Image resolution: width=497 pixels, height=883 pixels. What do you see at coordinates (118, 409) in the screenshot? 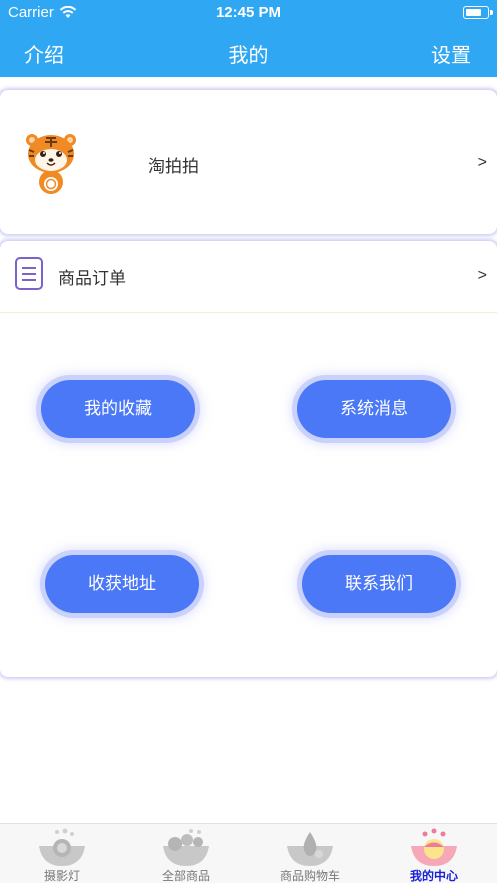
I see `favorites-button: 我的收藏` at bounding box center [118, 409].